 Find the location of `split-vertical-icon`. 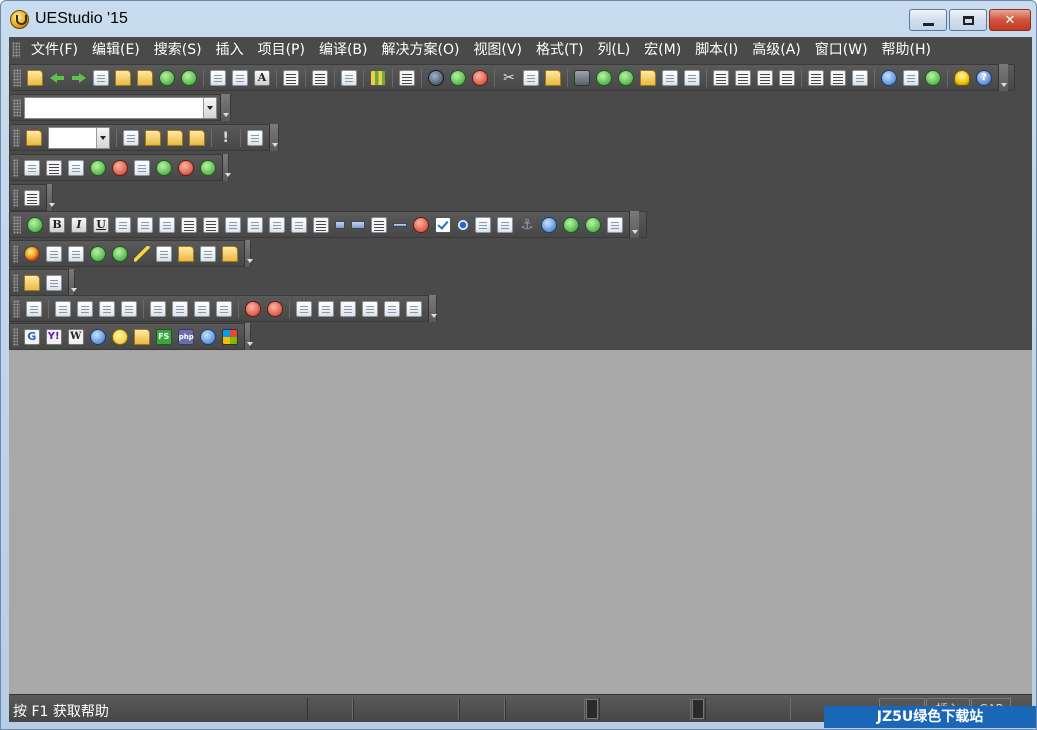

split-vertical-icon is located at coordinates (838, 77).